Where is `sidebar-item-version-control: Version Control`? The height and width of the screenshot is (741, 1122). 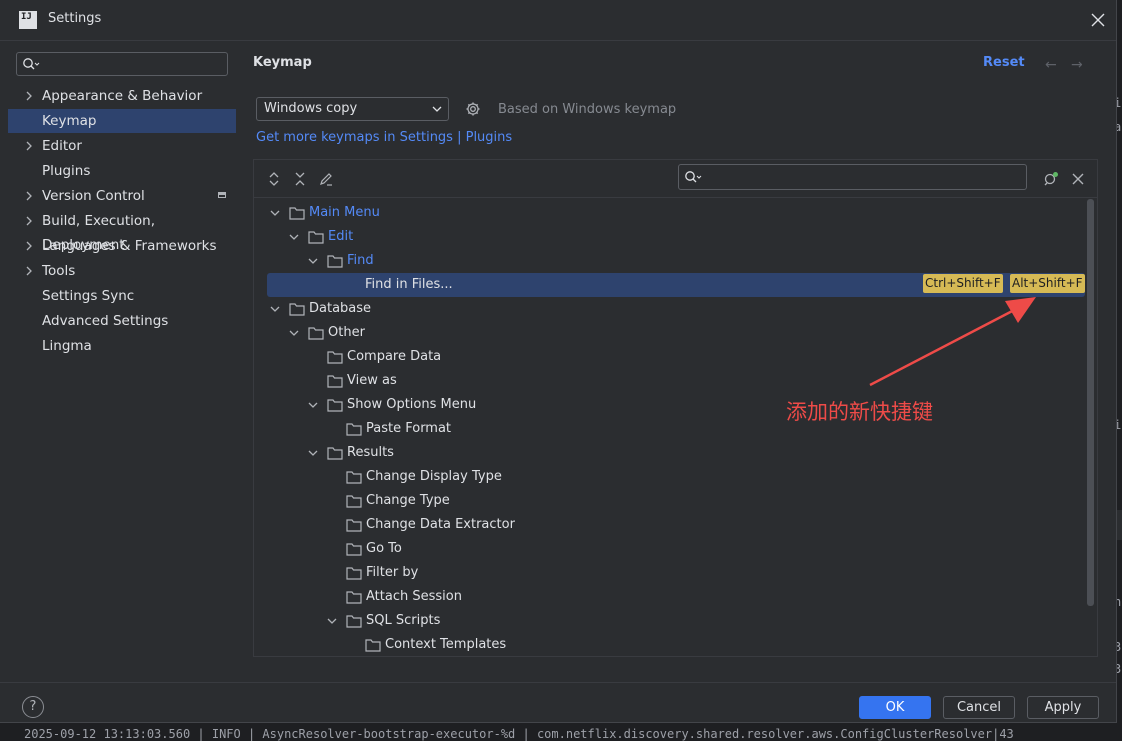
sidebar-item-version-control: Version Control is located at coordinates (122, 196).